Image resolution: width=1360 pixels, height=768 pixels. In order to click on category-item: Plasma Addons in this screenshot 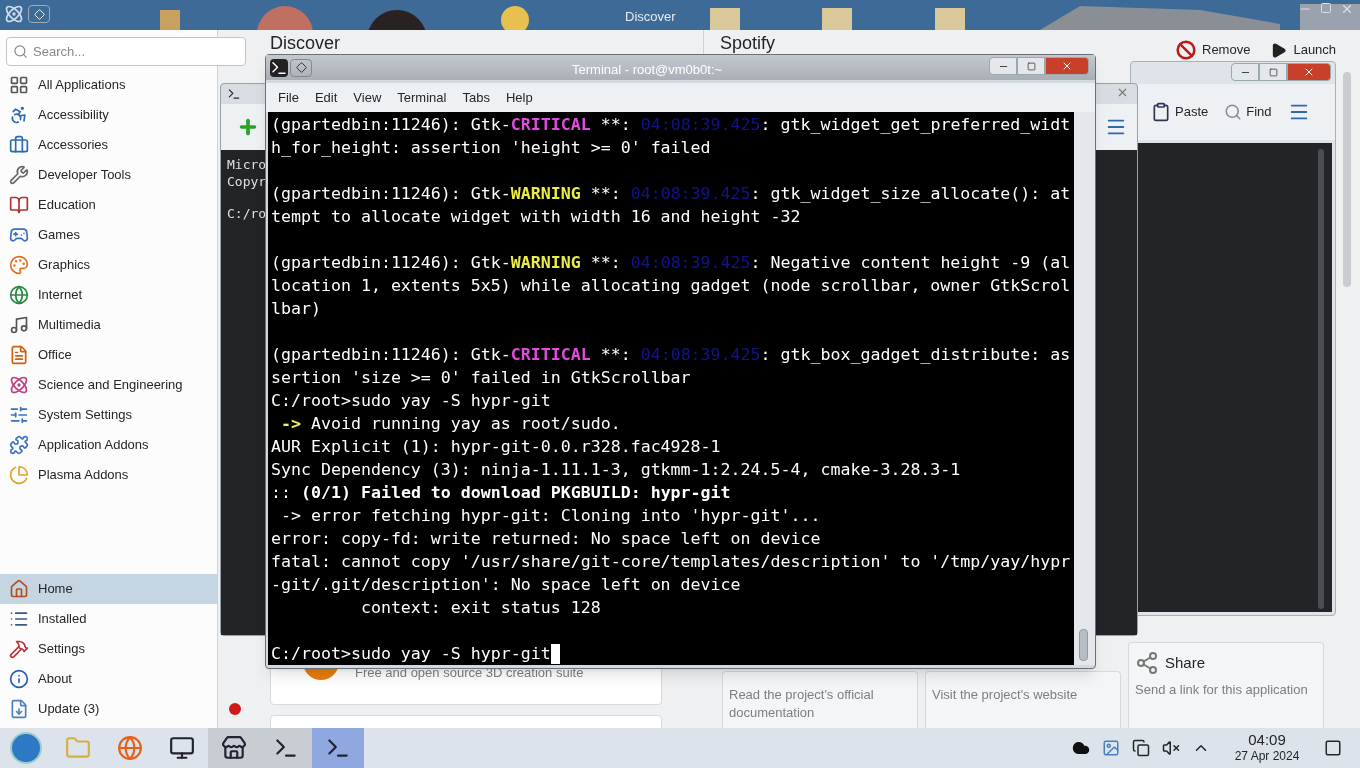, I will do `click(108, 475)`.